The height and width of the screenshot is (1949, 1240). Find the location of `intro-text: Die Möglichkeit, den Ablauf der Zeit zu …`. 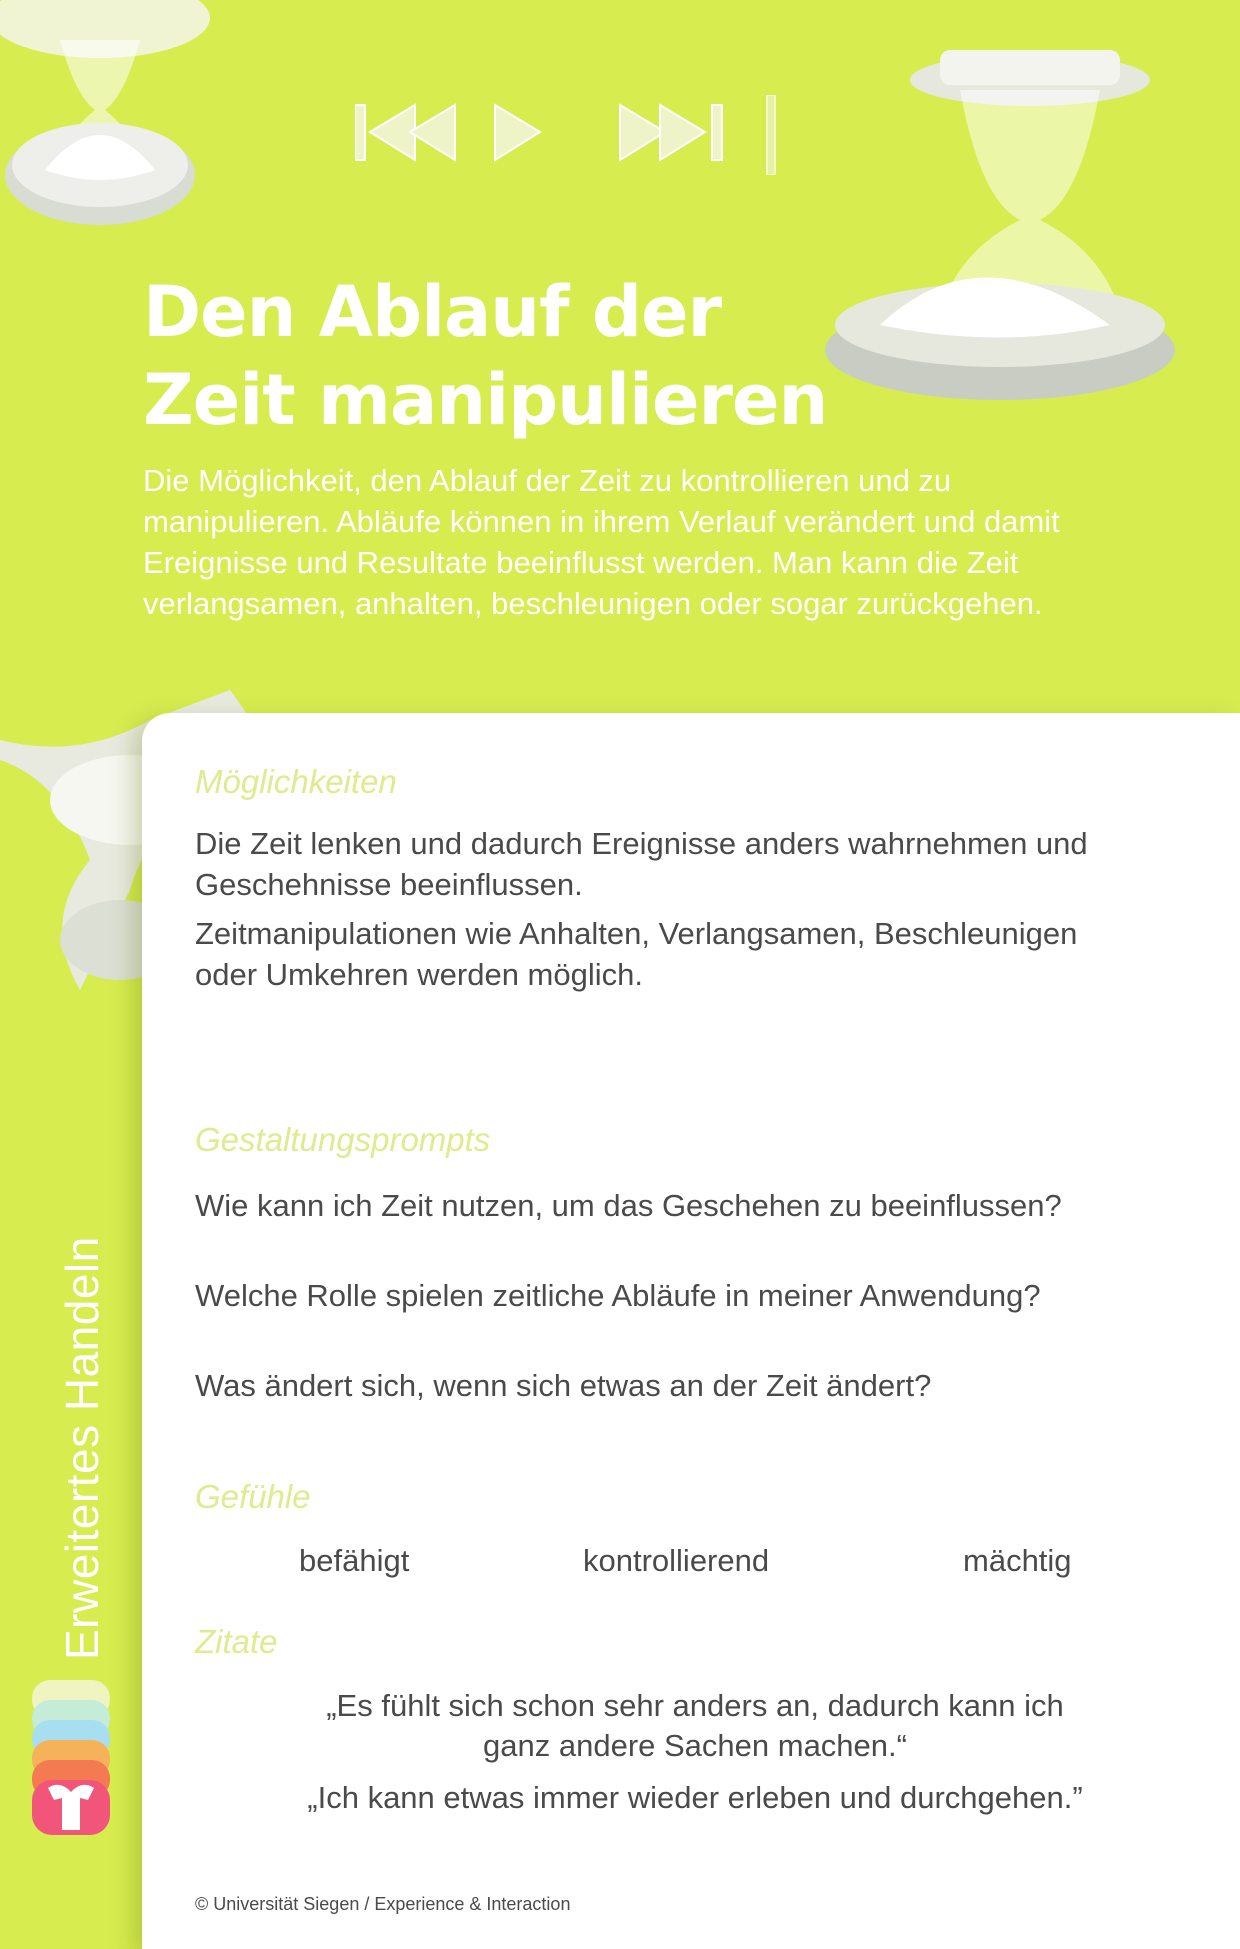

intro-text: Die Möglichkeit, den Ablauf der Zeit zu … is located at coordinates (623, 542).